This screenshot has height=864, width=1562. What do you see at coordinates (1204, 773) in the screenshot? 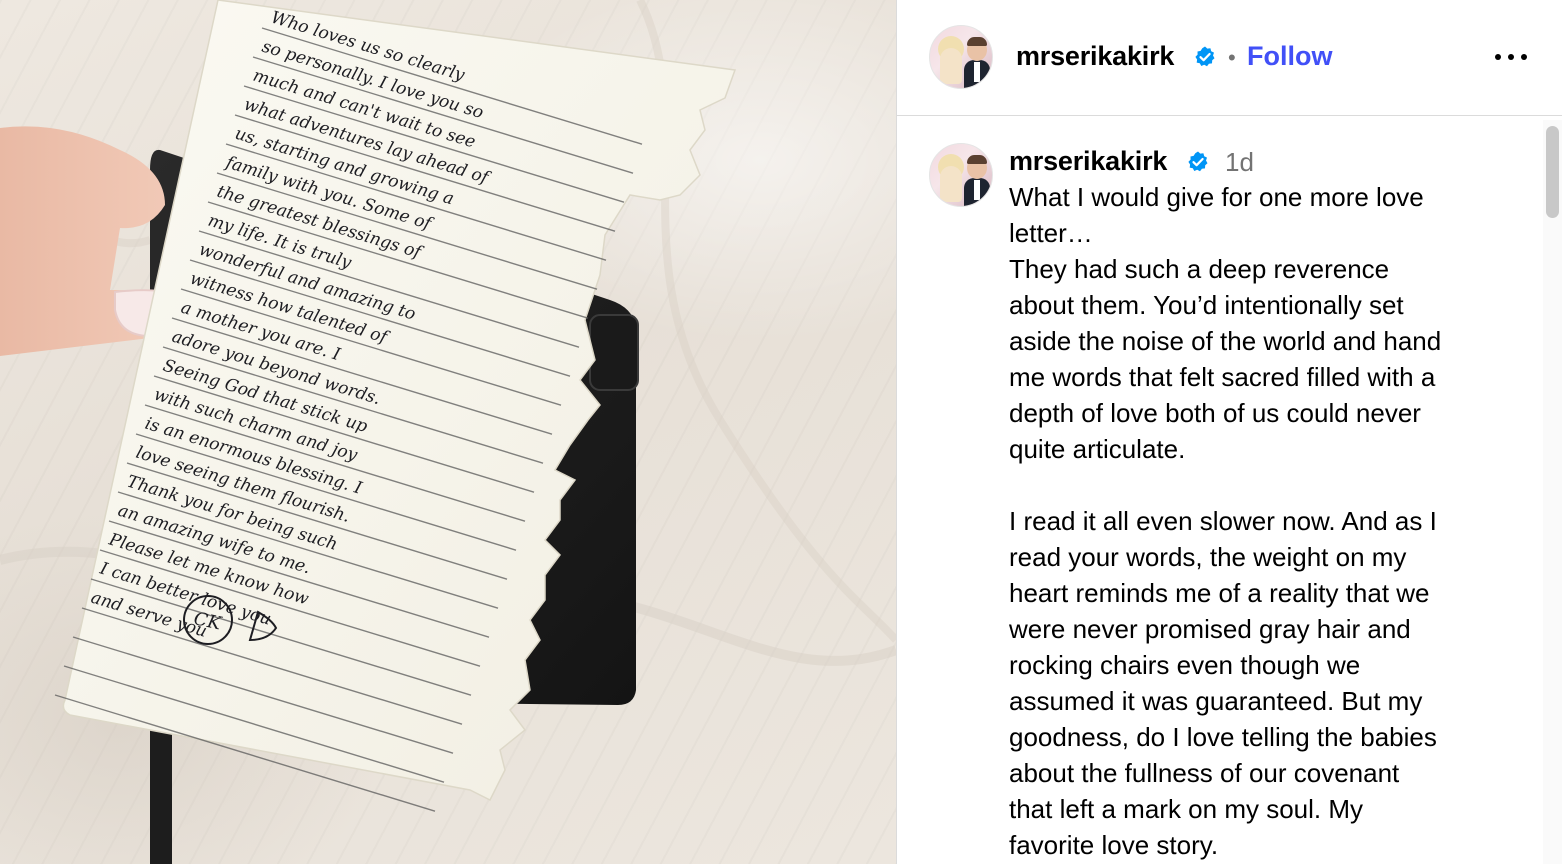
I see `caption-line: about the fullness of our covenant` at bounding box center [1204, 773].